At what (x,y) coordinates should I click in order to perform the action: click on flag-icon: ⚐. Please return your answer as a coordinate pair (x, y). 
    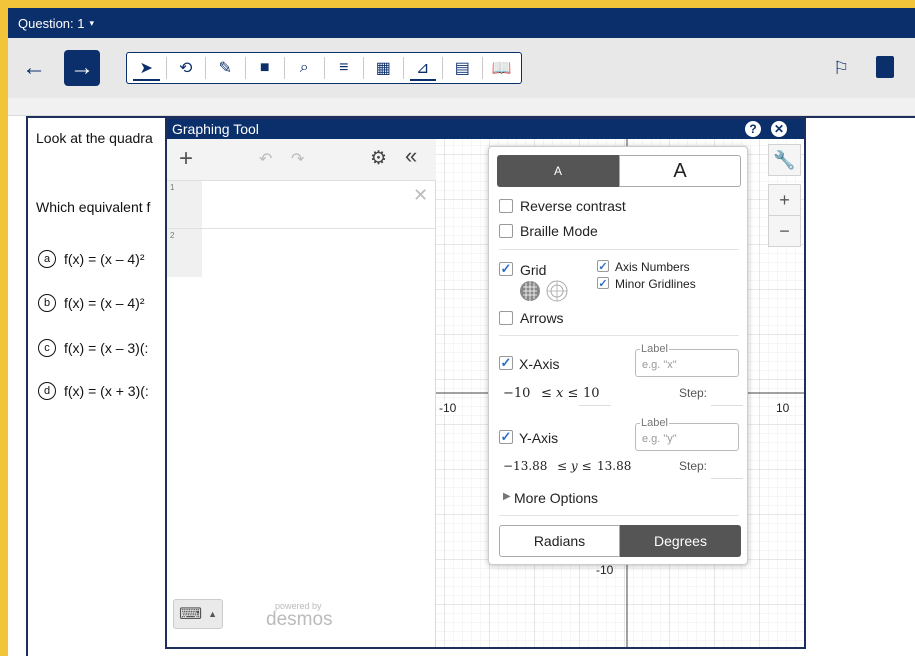
    Looking at the image, I should click on (841, 68).